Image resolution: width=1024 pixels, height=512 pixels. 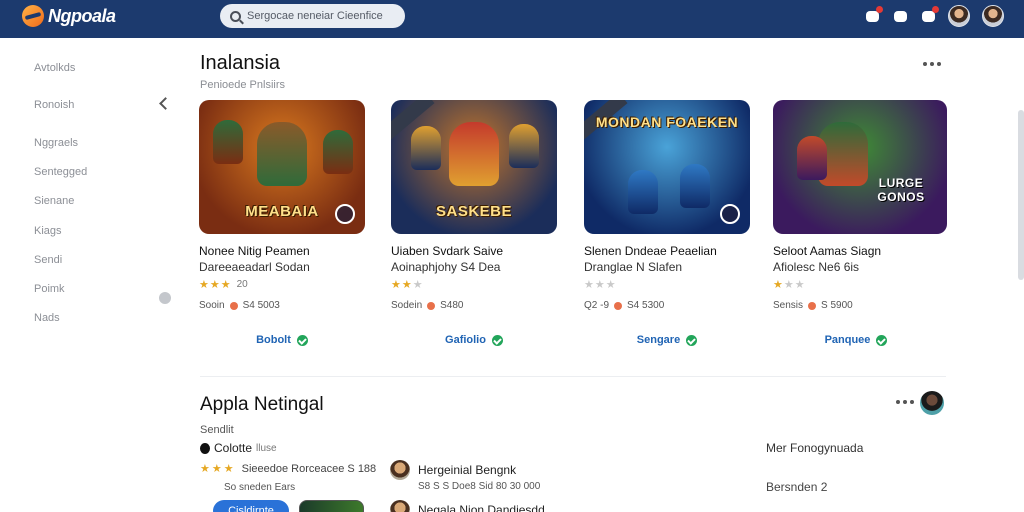 I want to click on profile-avatar, so click(x=993, y=16).